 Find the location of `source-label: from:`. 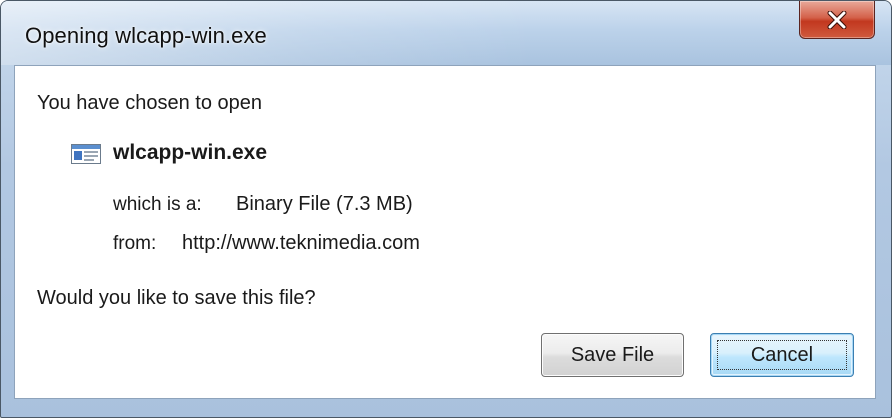

source-label: from: is located at coordinates (135, 243).